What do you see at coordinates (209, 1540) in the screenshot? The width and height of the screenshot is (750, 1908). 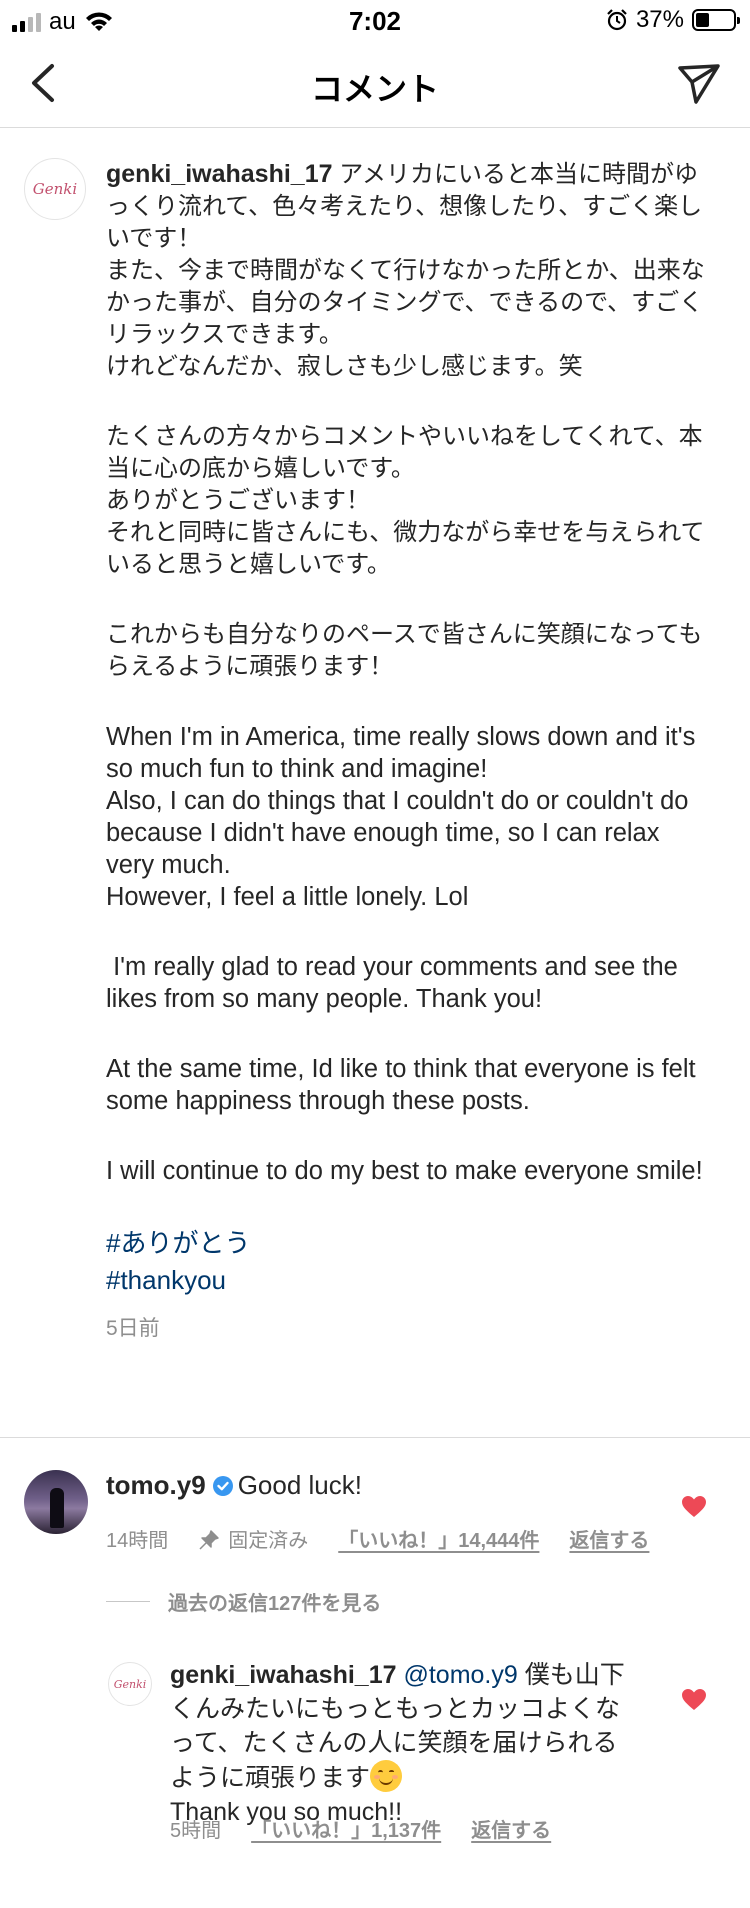 I see `pin-icon` at bounding box center [209, 1540].